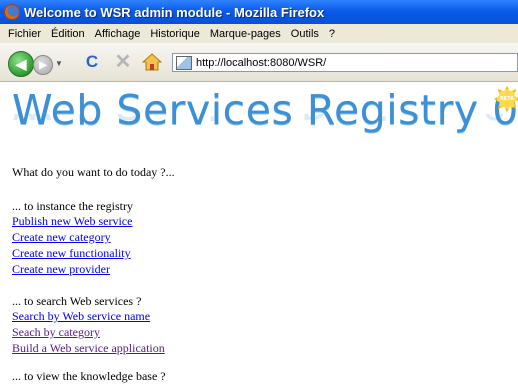 Image resolution: width=518 pixels, height=384 pixels. I want to click on forward-icon: ▶, so click(43, 65).